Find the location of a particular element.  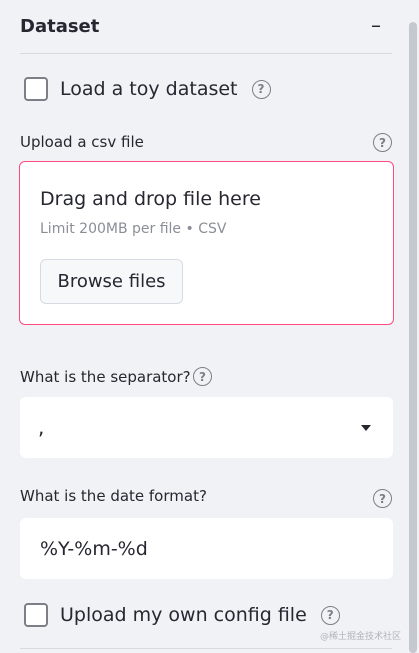

config-upload-checkbox is located at coordinates (36, 615).